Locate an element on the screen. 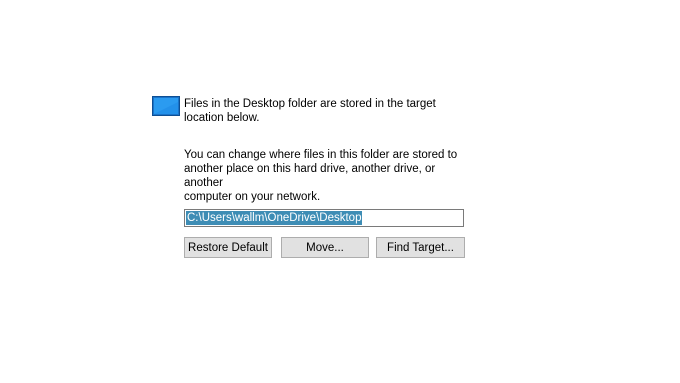  target-path-input: C:\Users\wallm\OneDrive\Desktop is located at coordinates (324, 218).